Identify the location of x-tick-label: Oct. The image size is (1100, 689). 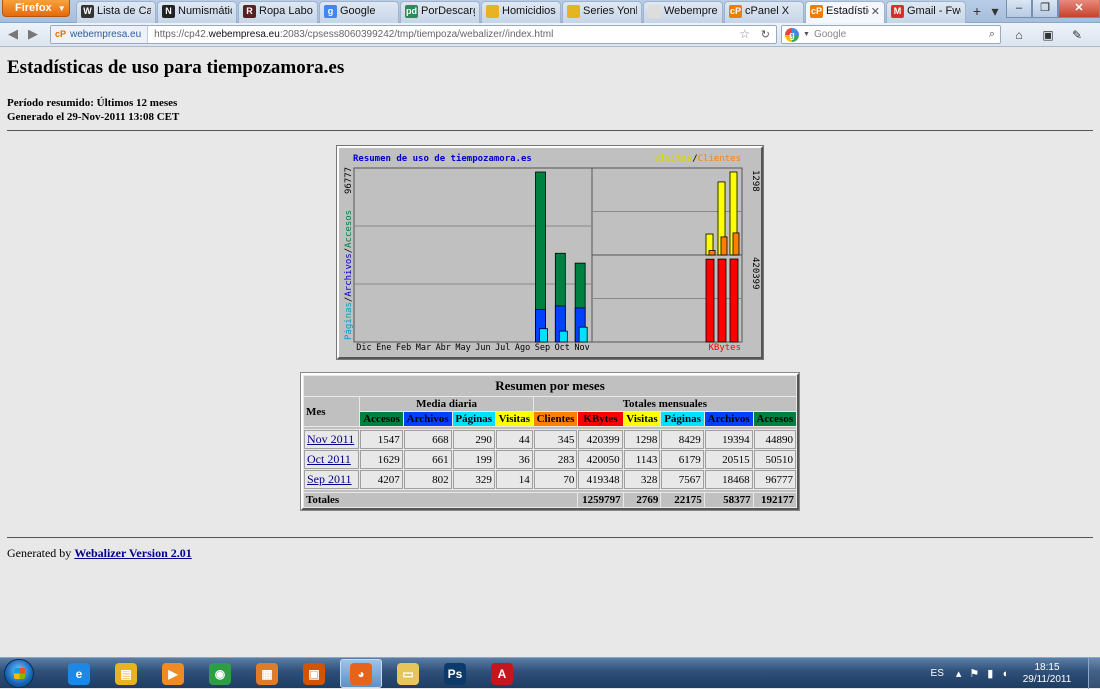
(562, 348).